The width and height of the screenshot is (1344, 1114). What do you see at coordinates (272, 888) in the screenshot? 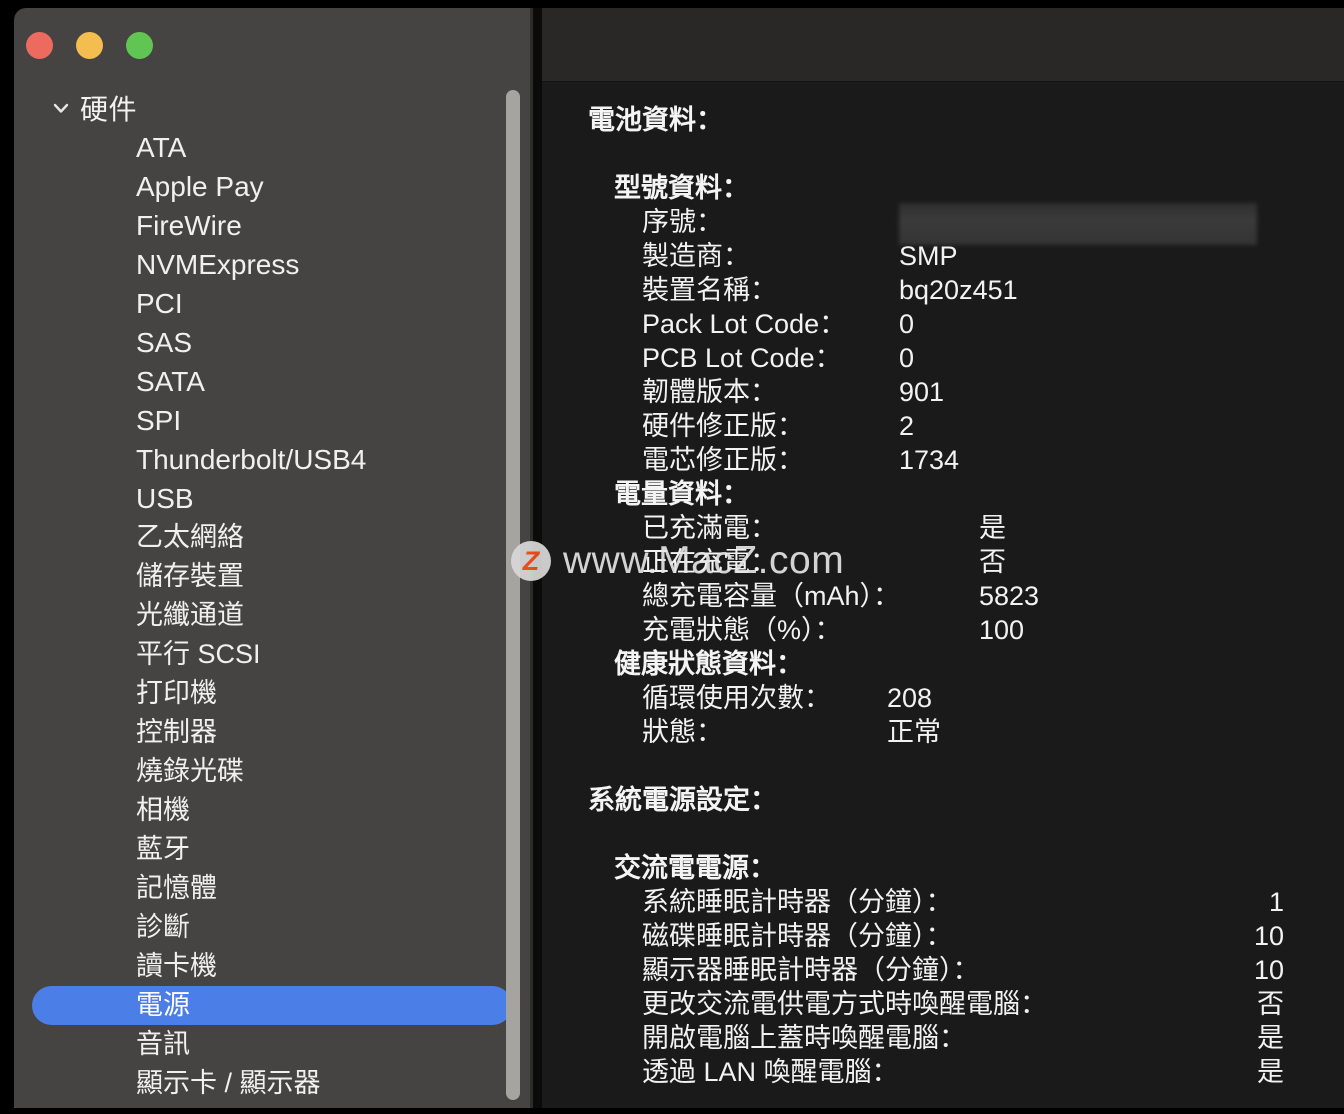
I see `sidebar-item-19: 記憶體` at bounding box center [272, 888].